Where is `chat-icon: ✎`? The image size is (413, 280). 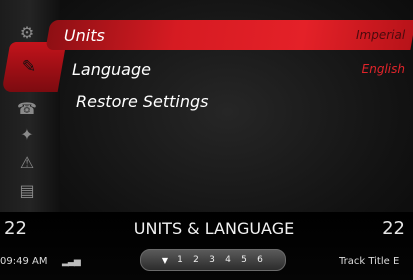
chat-icon: ✎ is located at coordinates (29, 67).